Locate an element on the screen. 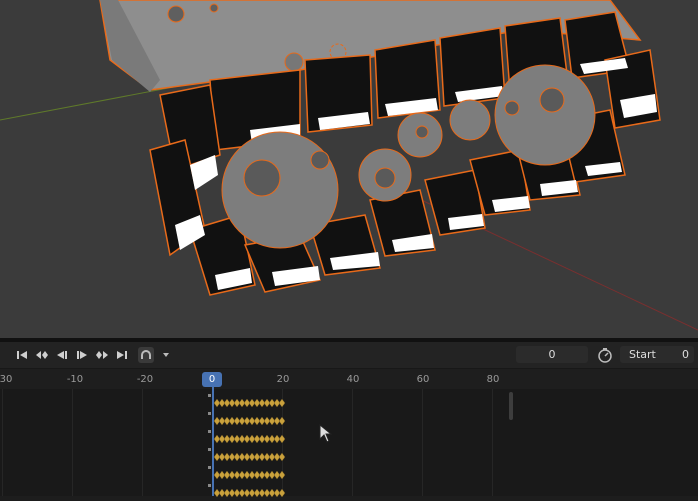 This screenshot has width=698, height=501. frame-ruler: 30 -10 -20 20 40 60 80 is located at coordinates (349, 379).